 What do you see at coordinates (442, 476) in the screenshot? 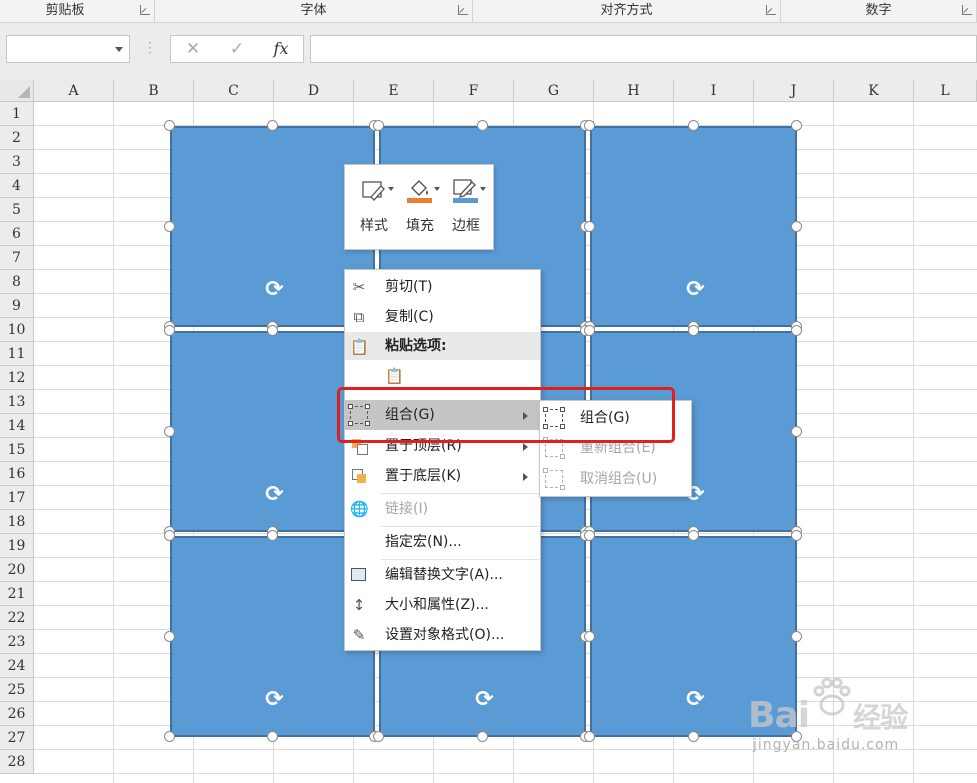
I see `menu-item-send-to-back: 置于底层(K)` at bounding box center [442, 476].